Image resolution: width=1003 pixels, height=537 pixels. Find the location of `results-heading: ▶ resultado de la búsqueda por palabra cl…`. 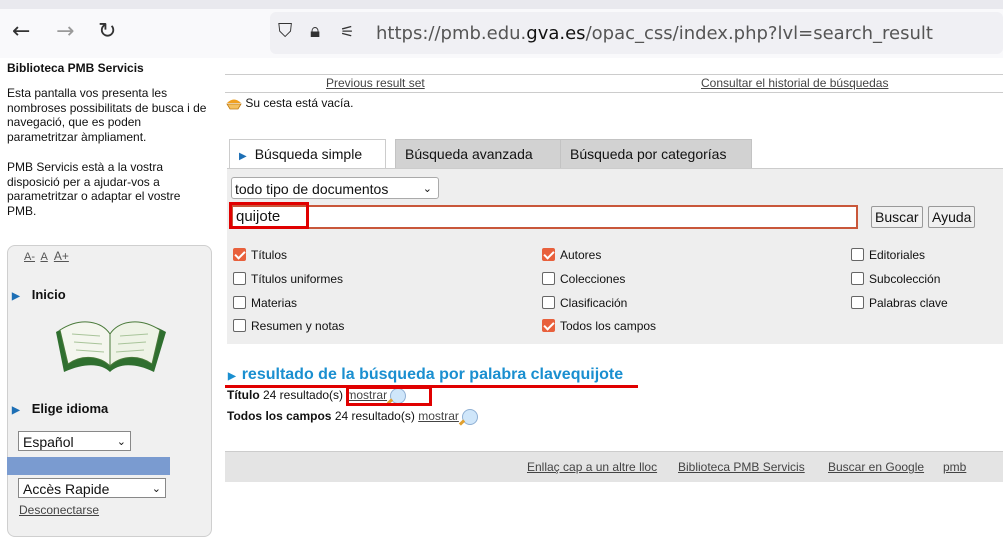

results-heading: ▶ resultado de la búsqueda por palabra cl… is located at coordinates (426, 374).